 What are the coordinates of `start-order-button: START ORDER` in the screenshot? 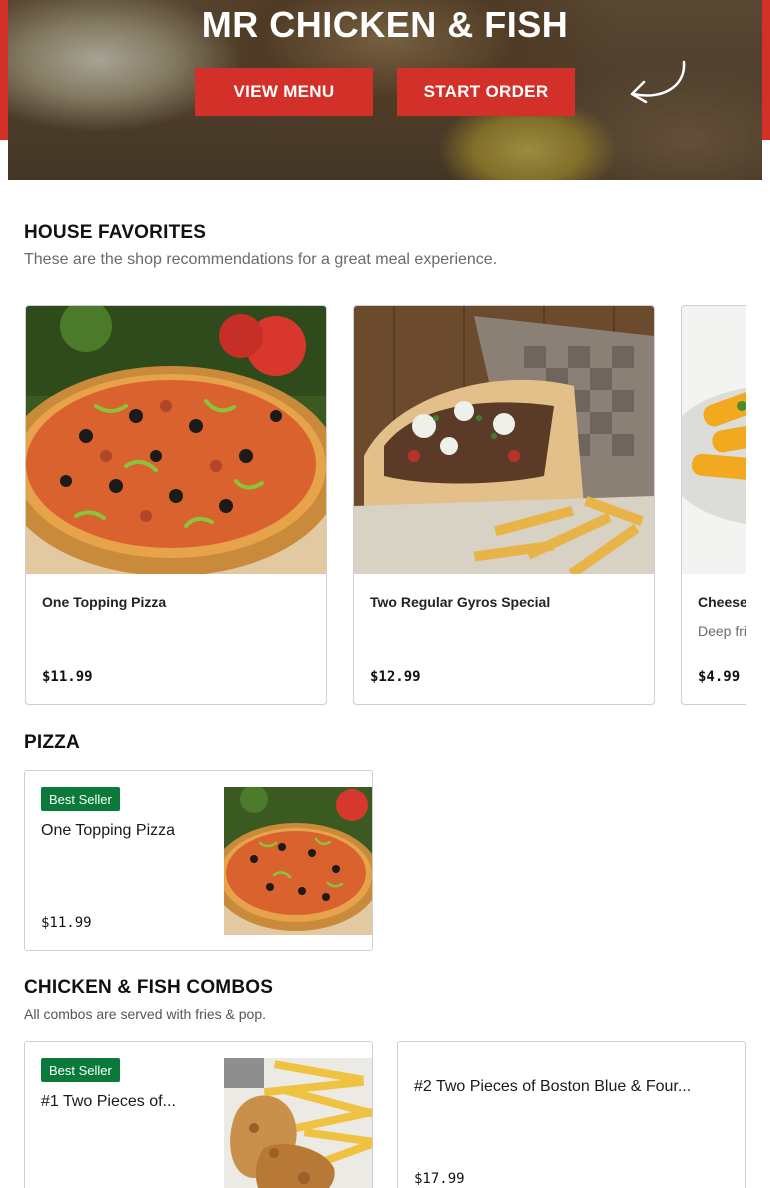 It's located at (486, 92).